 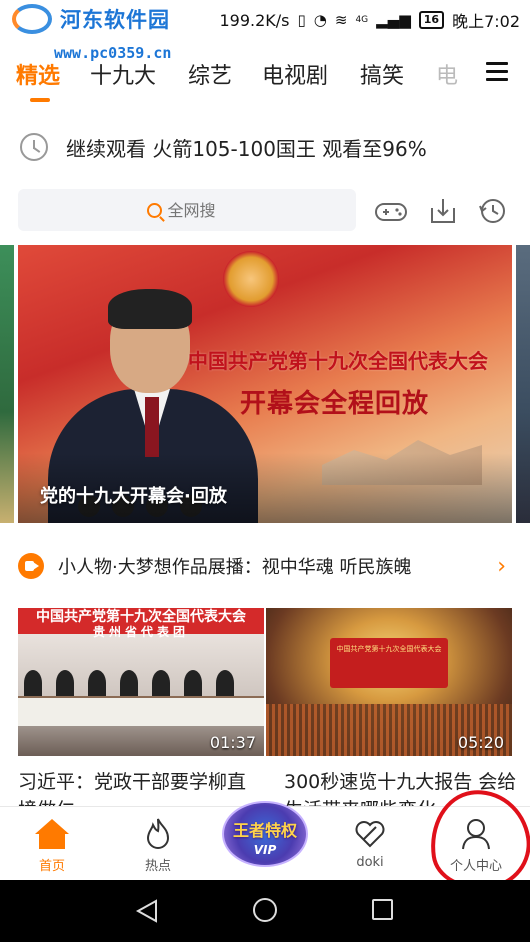 I want to click on tab-movies-partial: 电, so click(x=447, y=74).